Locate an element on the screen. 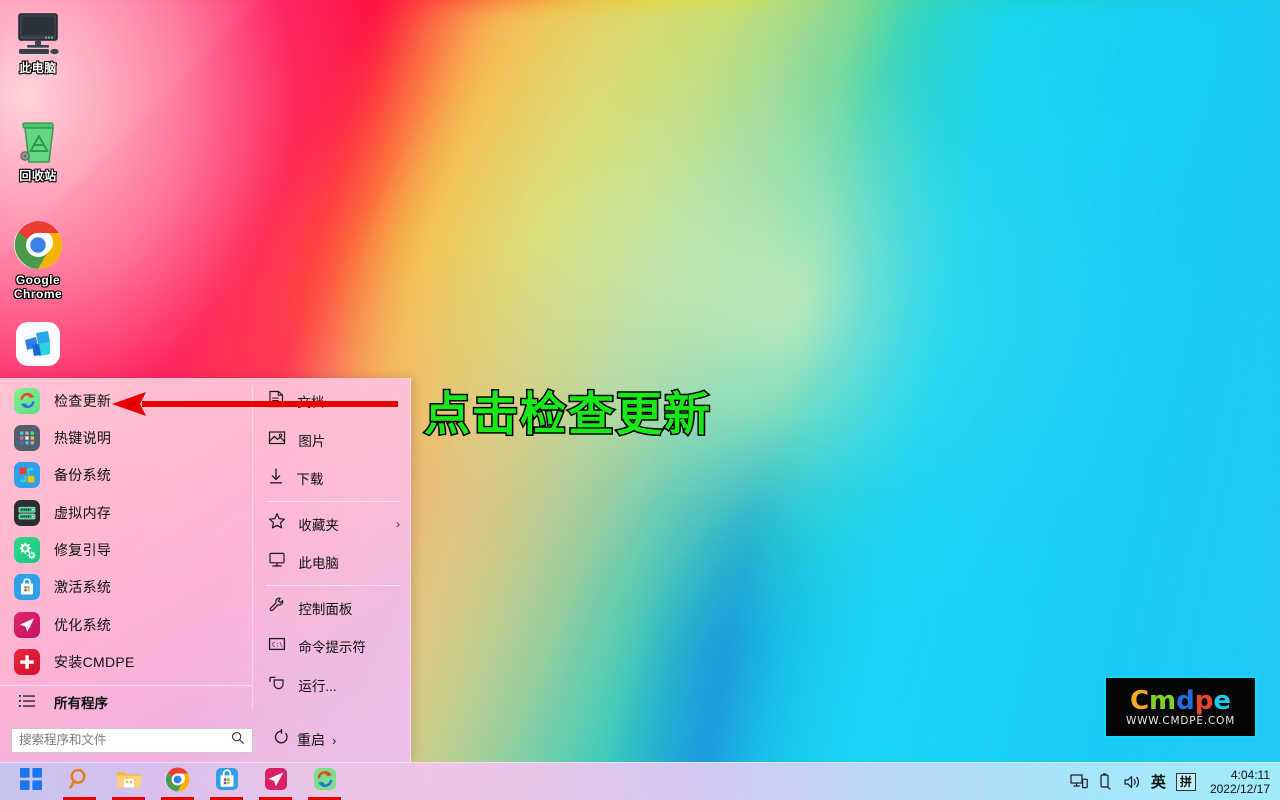 Image resolution: width=1280 pixels, height=800 pixels. start-item-hotkey: 热键说明 is located at coordinates (126, 437).